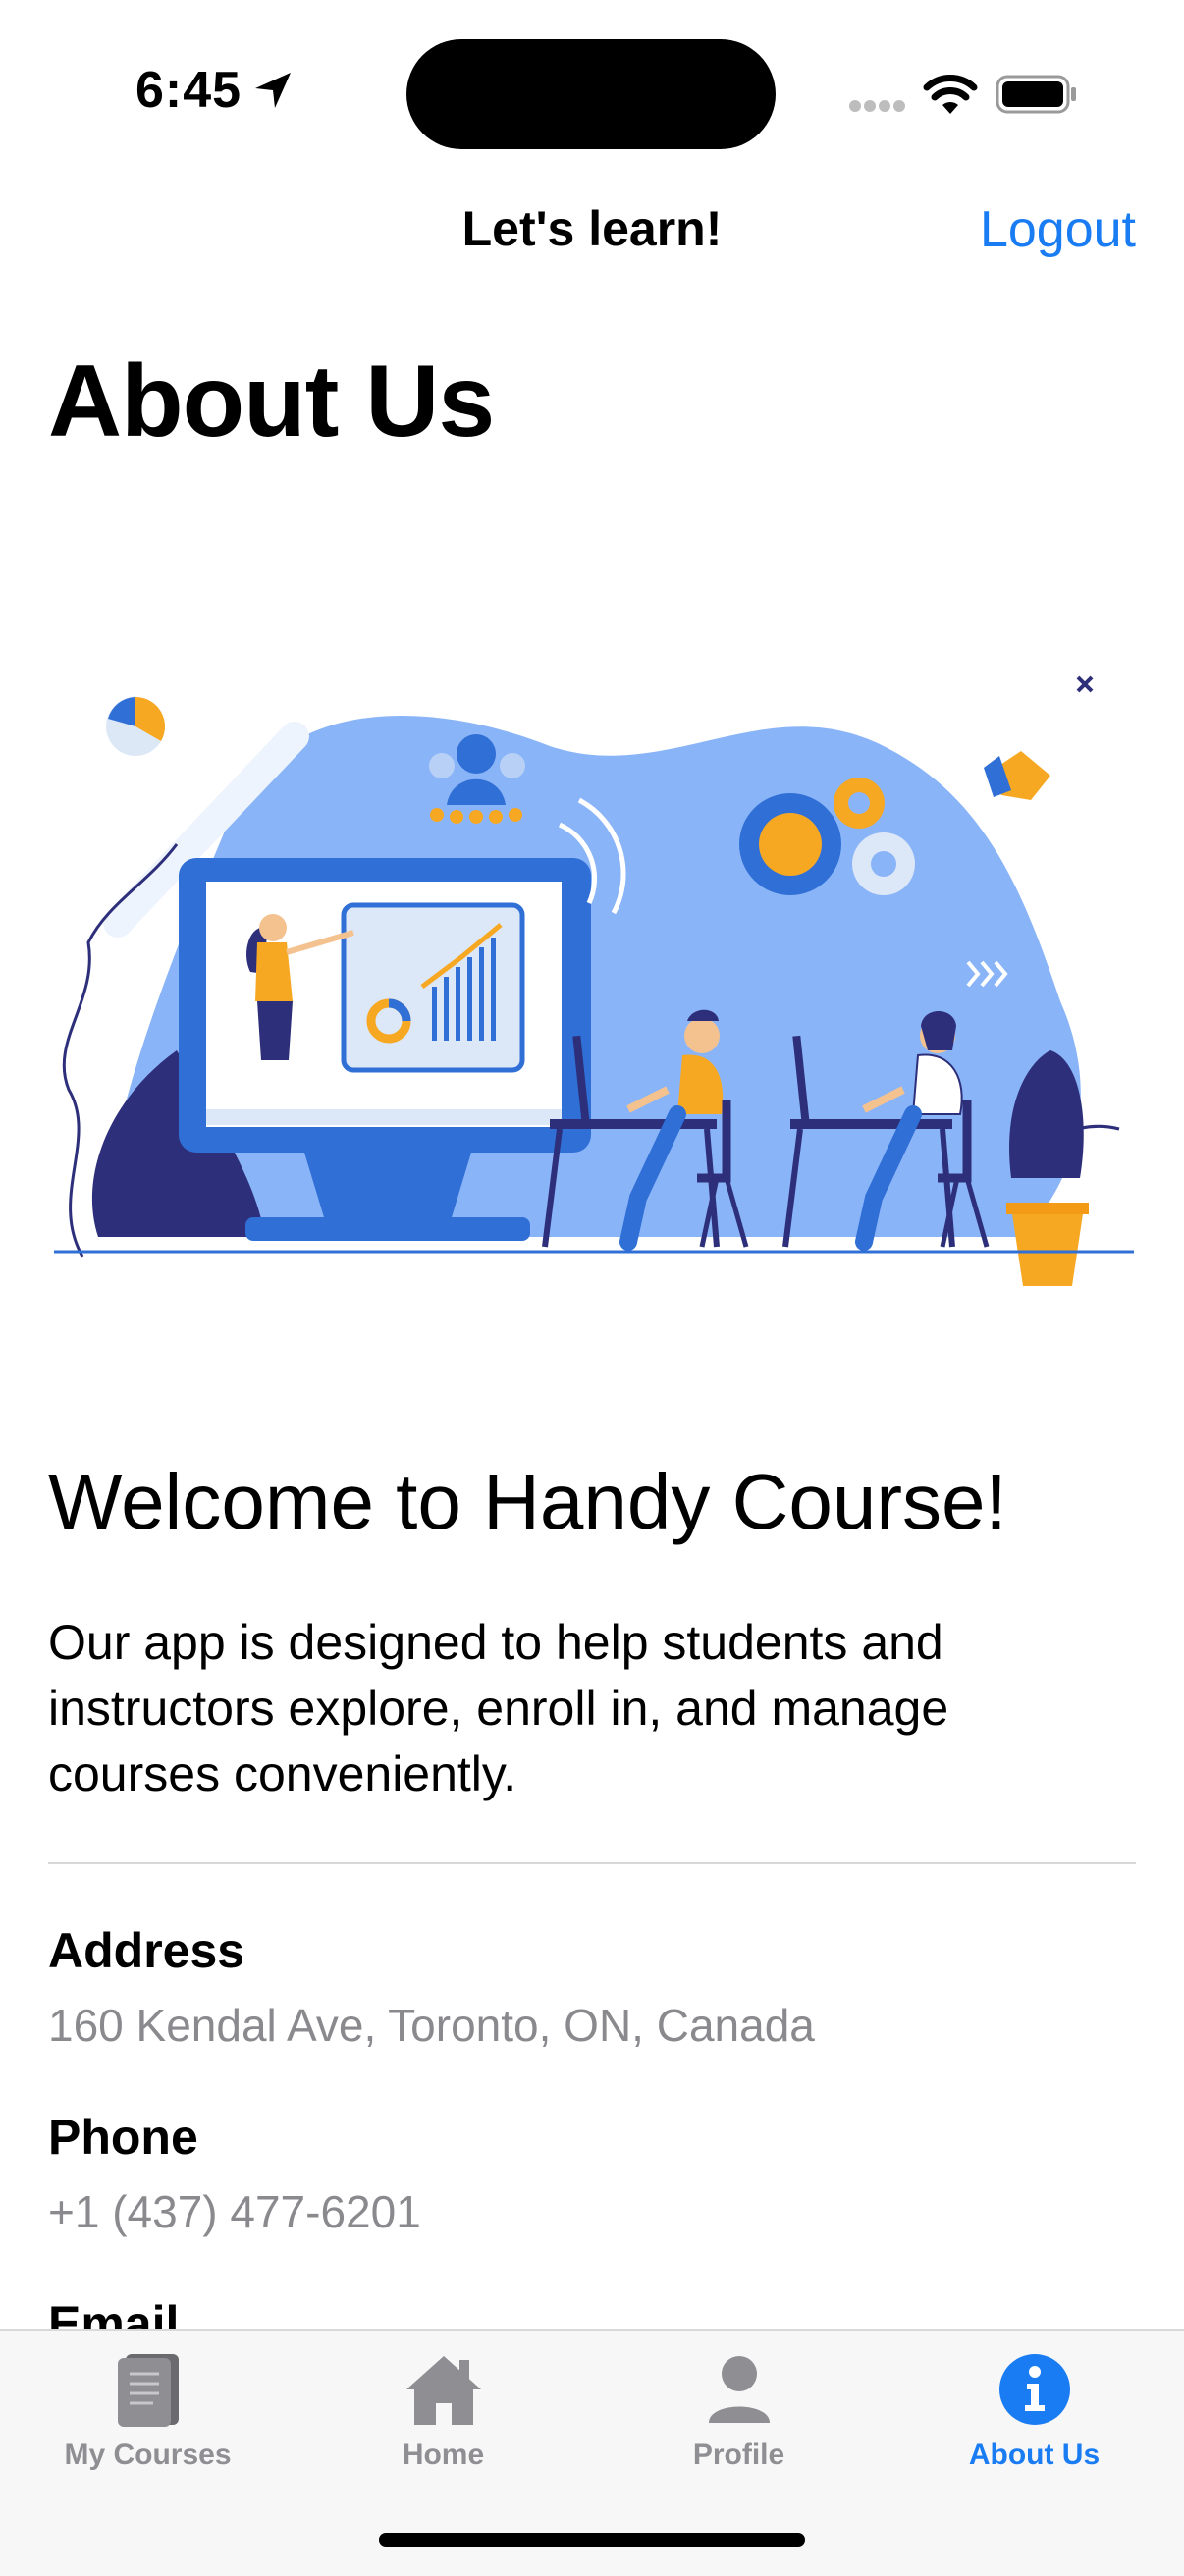 The image size is (1184, 2576). What do you see at coordinates (877, 106) in the screenshot?
I see `cellular-signal-icon` at bounding box center [877, 106].